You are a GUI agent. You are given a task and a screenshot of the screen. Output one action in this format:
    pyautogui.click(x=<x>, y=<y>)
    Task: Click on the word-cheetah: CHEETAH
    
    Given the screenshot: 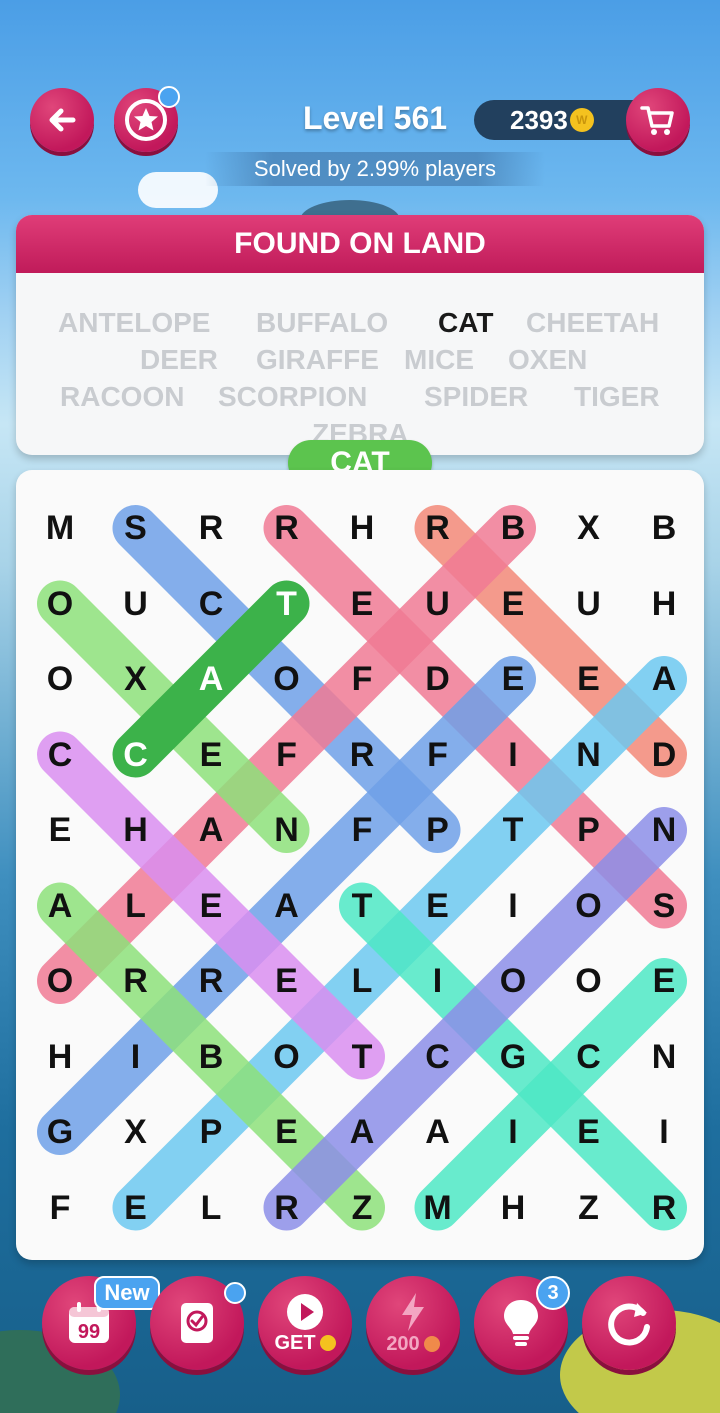 What is the action you would take?
    pyautogui.click(x=593, y=322)
    